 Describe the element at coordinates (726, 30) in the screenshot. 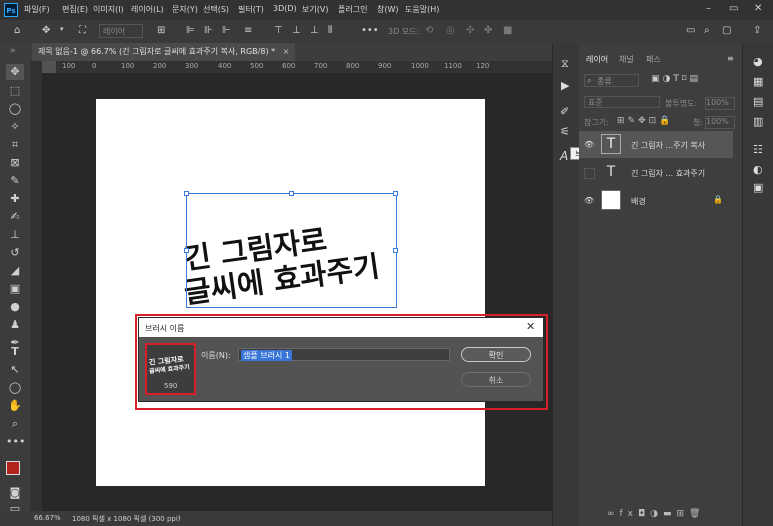

I see `workspace-icon: ▢` at that location.